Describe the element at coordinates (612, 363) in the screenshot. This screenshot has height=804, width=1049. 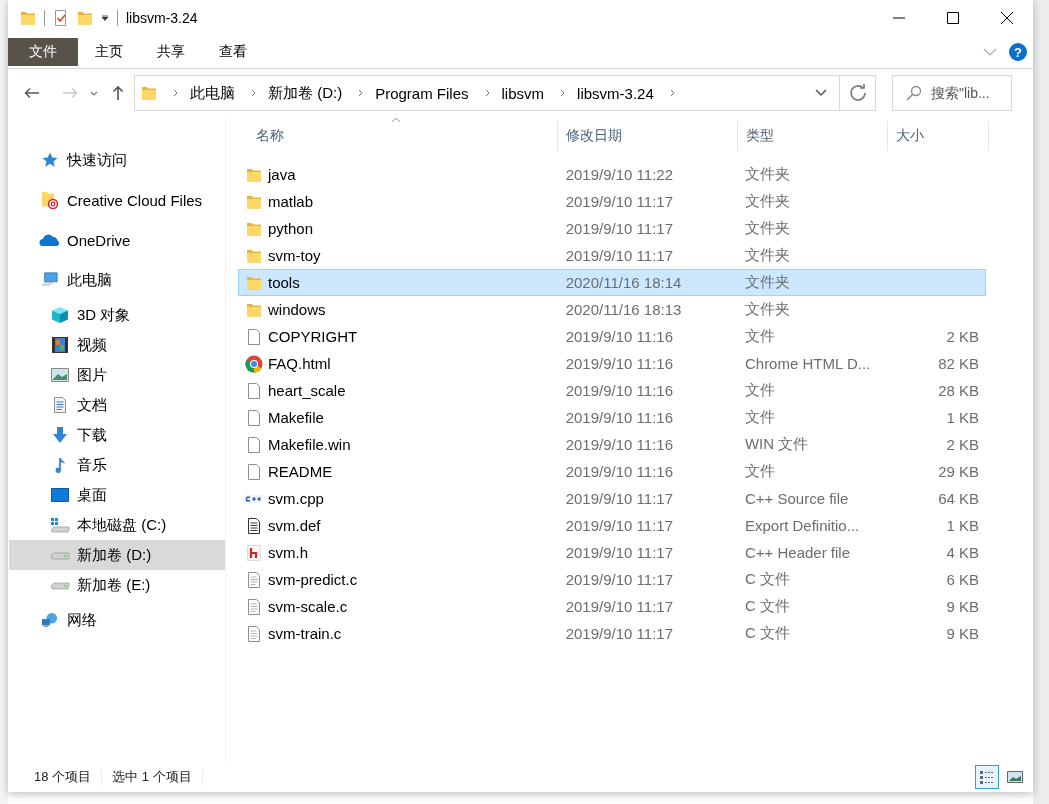
I see `file-row: FAQ.html 2019/9/10 11:16 Chrome HTML D... 82 KB` at that location.